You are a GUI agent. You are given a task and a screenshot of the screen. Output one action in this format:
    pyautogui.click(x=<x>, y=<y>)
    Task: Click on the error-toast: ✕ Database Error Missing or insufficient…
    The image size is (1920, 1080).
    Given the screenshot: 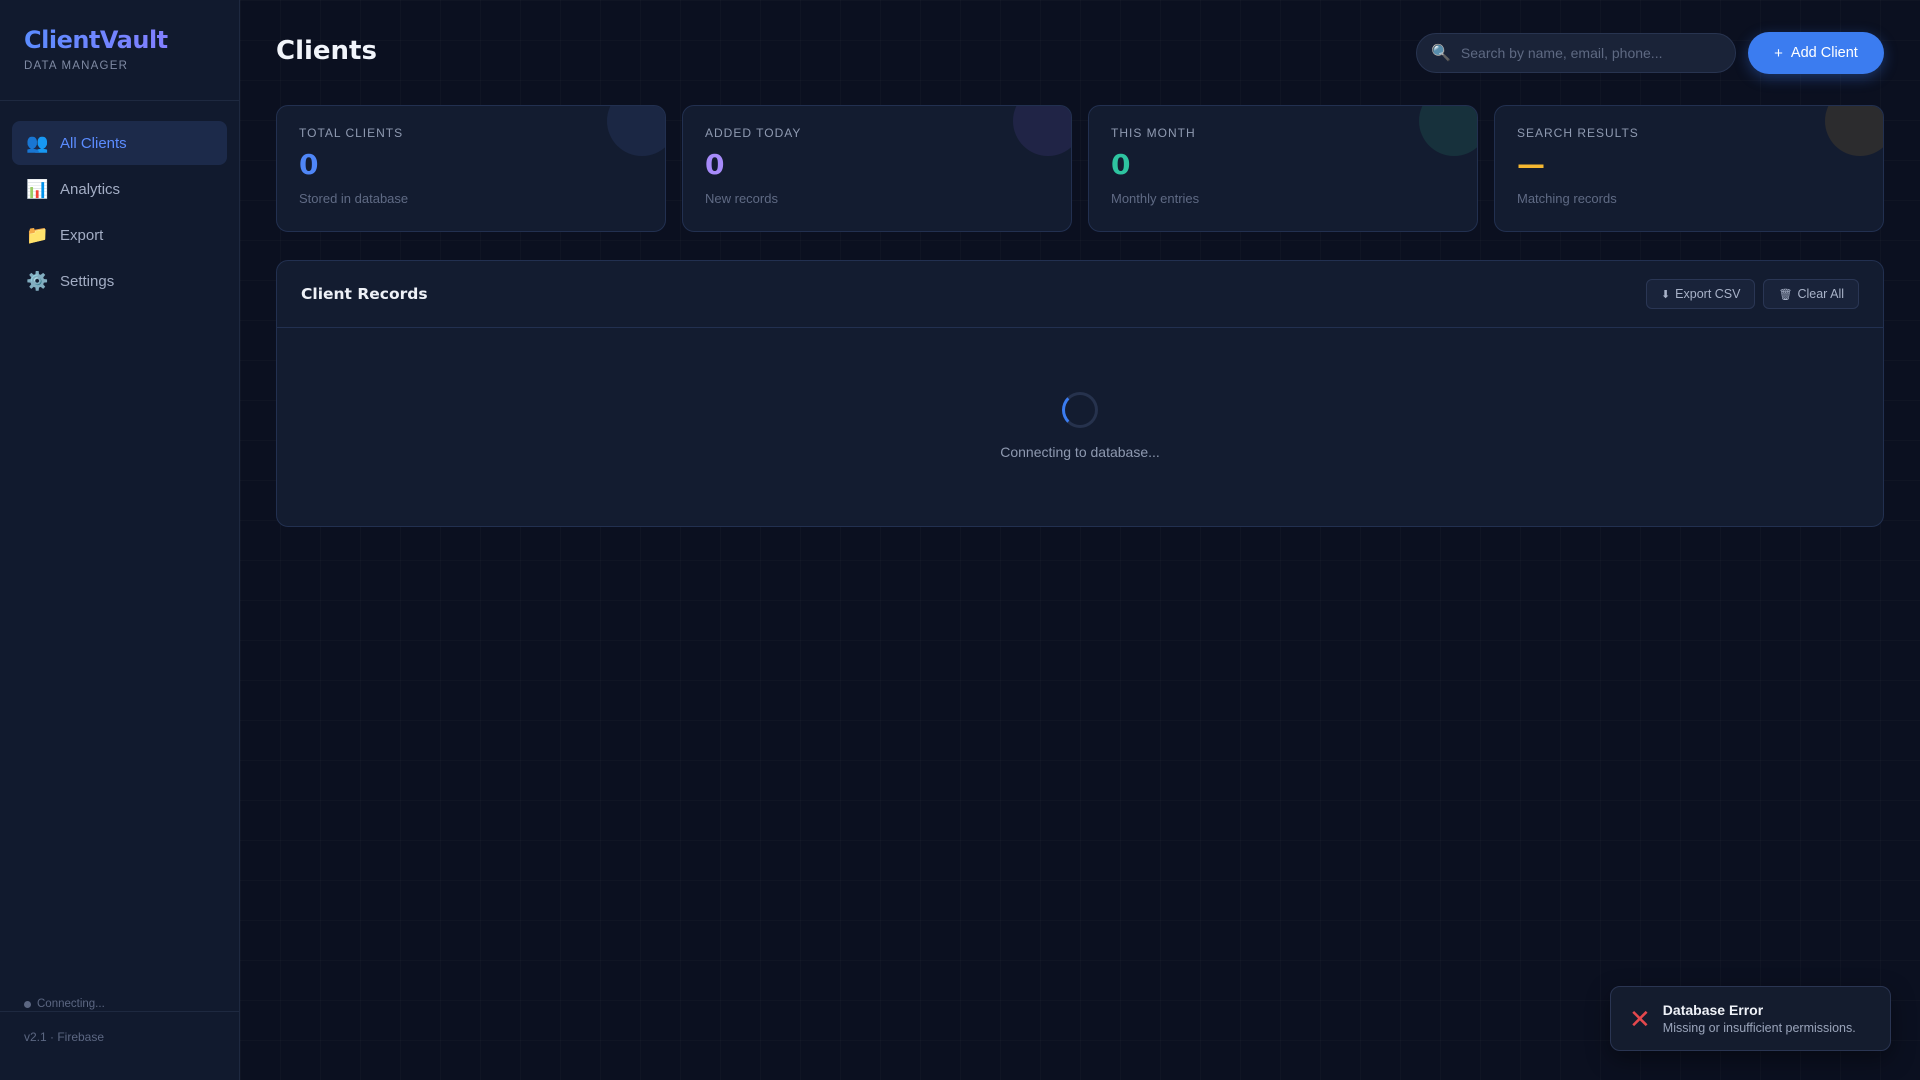 What is the action you would take?
    pyautogui.click(x=1750, y=1018)
    